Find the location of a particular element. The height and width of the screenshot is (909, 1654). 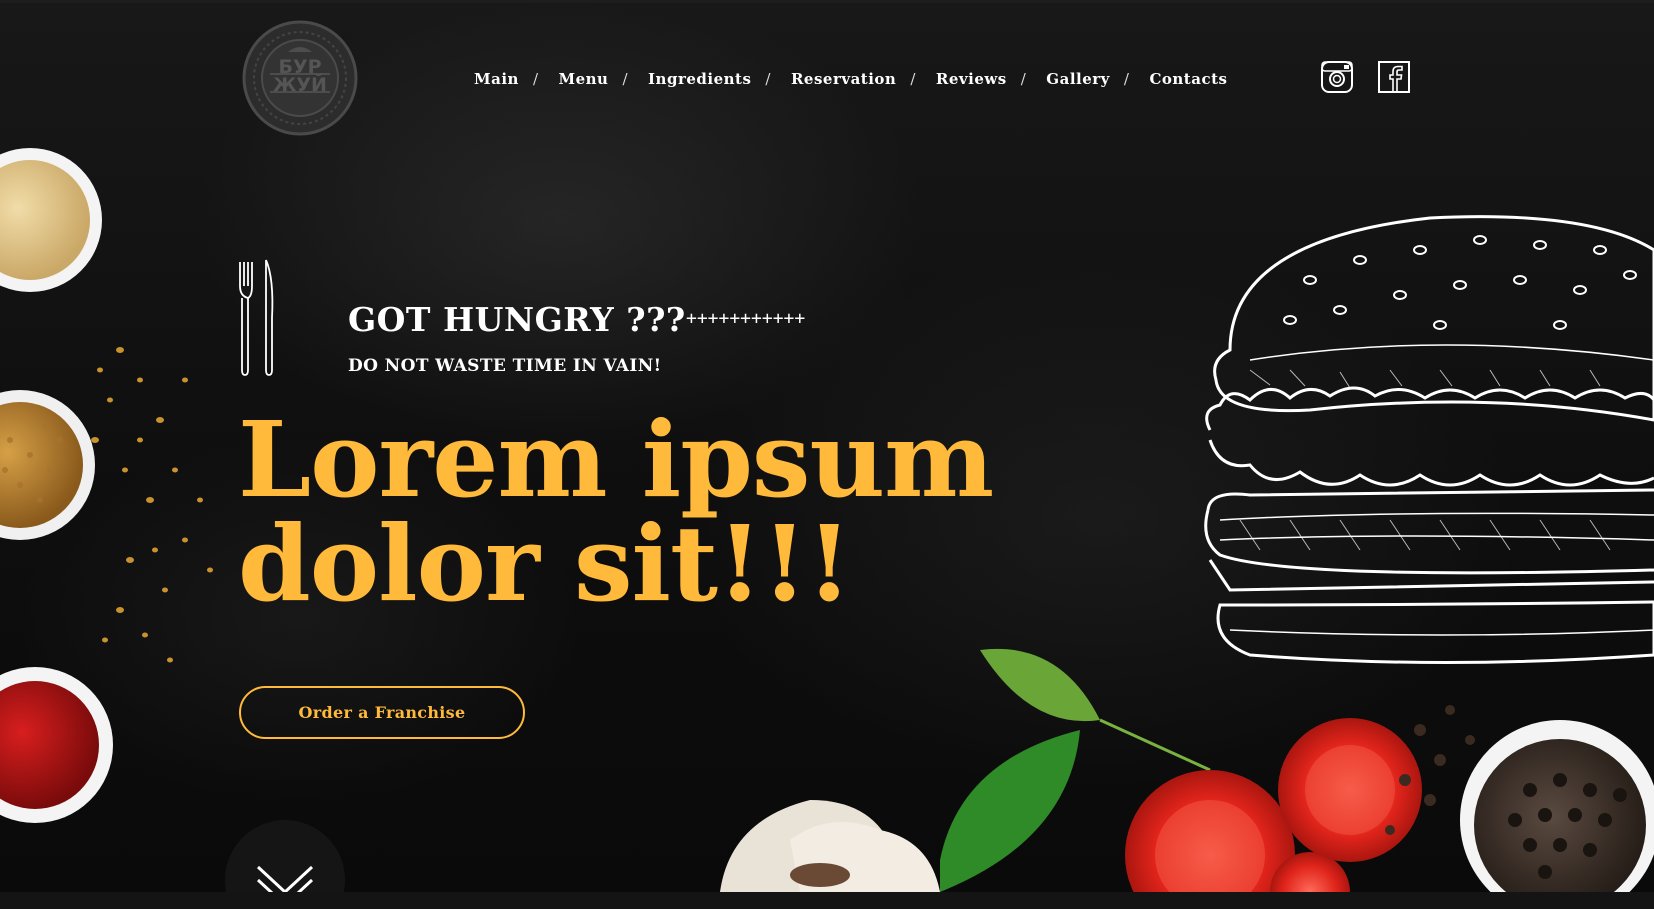

nav-item-contacts: Contacts is located at coordinates (1188, 79).